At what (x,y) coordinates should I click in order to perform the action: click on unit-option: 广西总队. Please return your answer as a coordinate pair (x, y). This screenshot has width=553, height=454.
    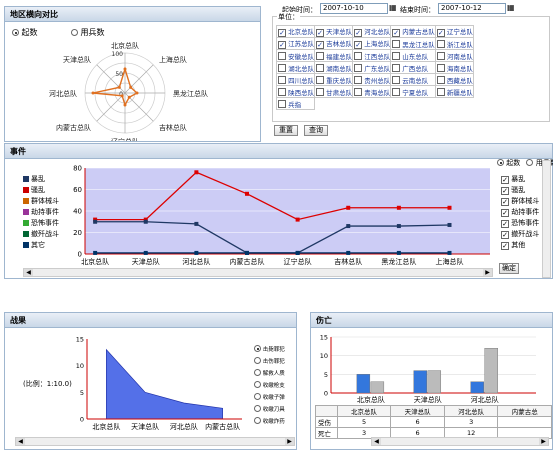
    Looking at the image, I should click on (413, 67).